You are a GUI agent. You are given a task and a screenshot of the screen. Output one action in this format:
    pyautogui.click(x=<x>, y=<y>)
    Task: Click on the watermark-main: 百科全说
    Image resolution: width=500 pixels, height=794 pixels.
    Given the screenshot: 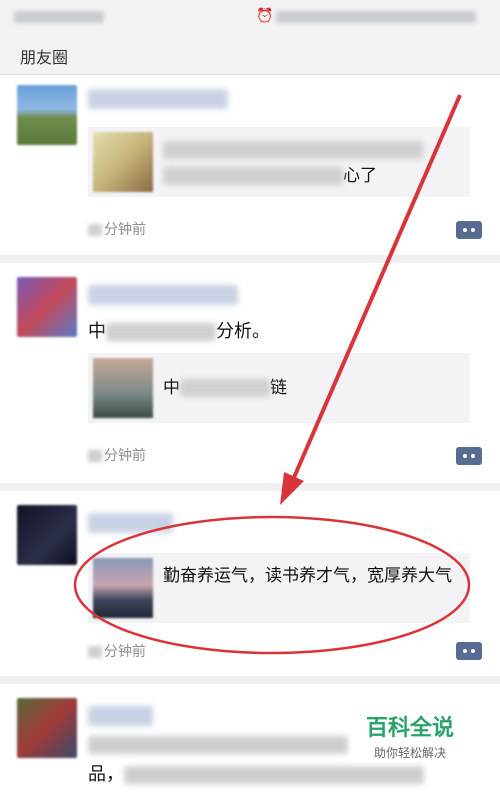 What is the action you would take?
    pyautogui.click(x=409, y=728)
    